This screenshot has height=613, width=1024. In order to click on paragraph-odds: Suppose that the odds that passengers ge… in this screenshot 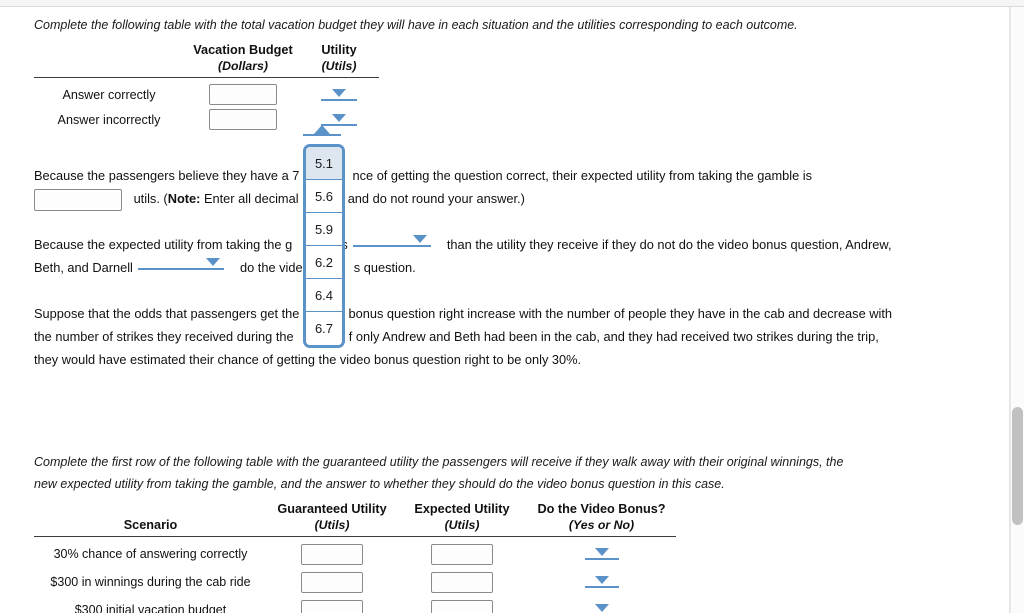, I will do `click(474, 336)`.